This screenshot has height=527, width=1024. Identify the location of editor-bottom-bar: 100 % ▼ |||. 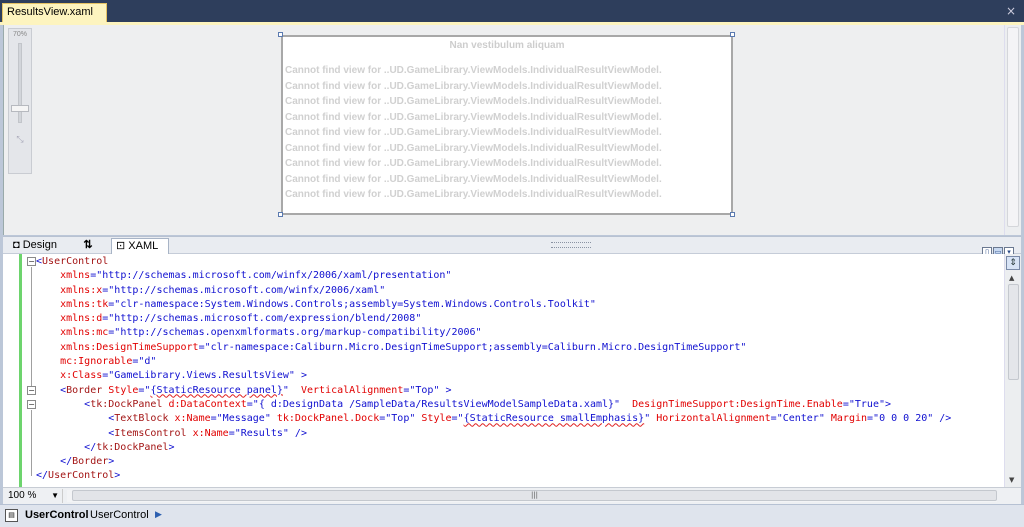
(512, 495).